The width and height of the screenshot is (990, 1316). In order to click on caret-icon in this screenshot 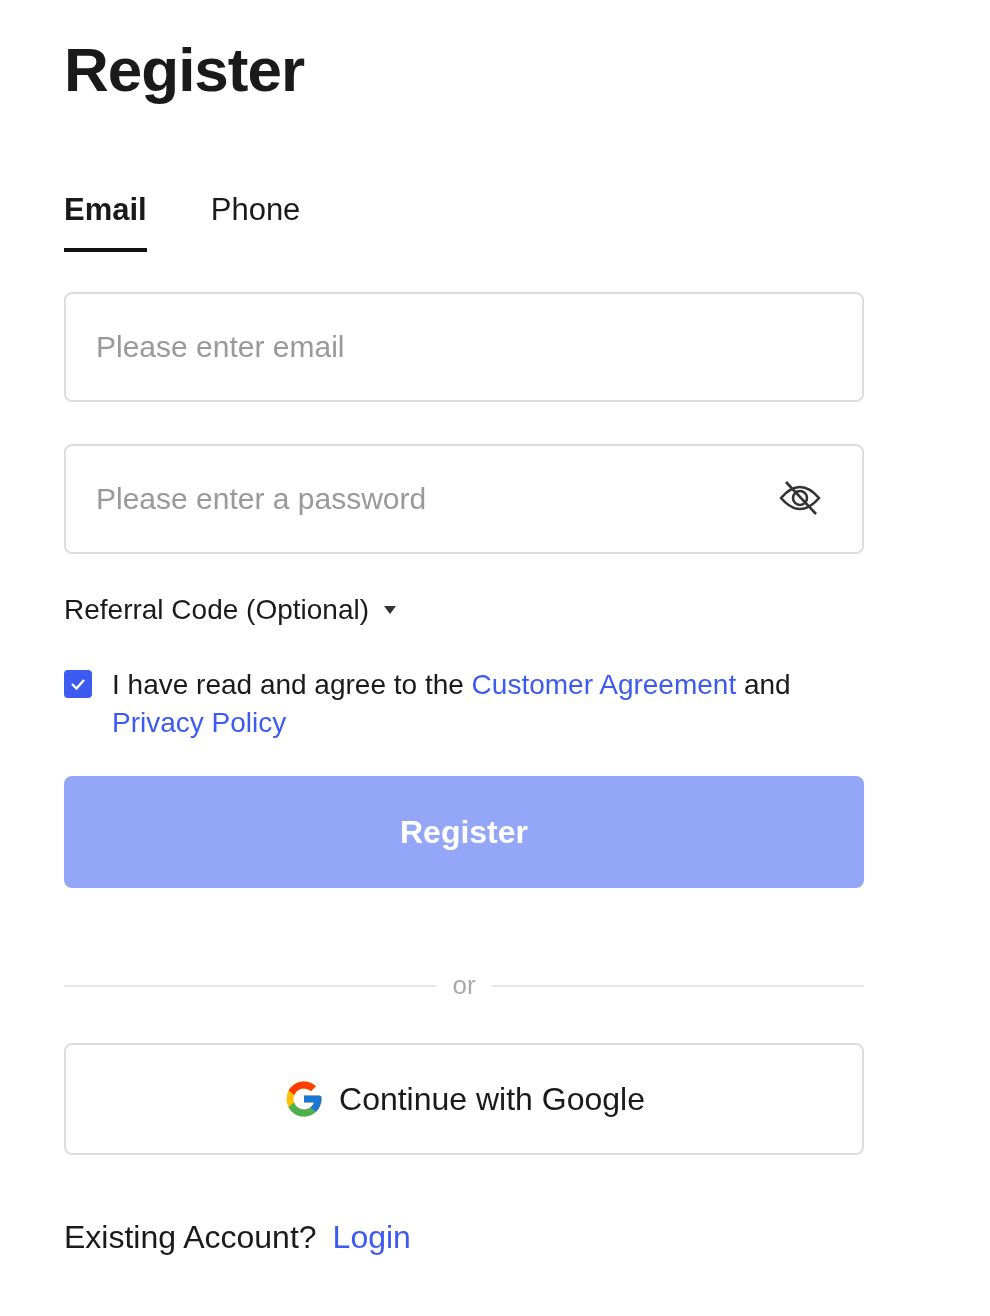, I will do `click(390, 610)`.